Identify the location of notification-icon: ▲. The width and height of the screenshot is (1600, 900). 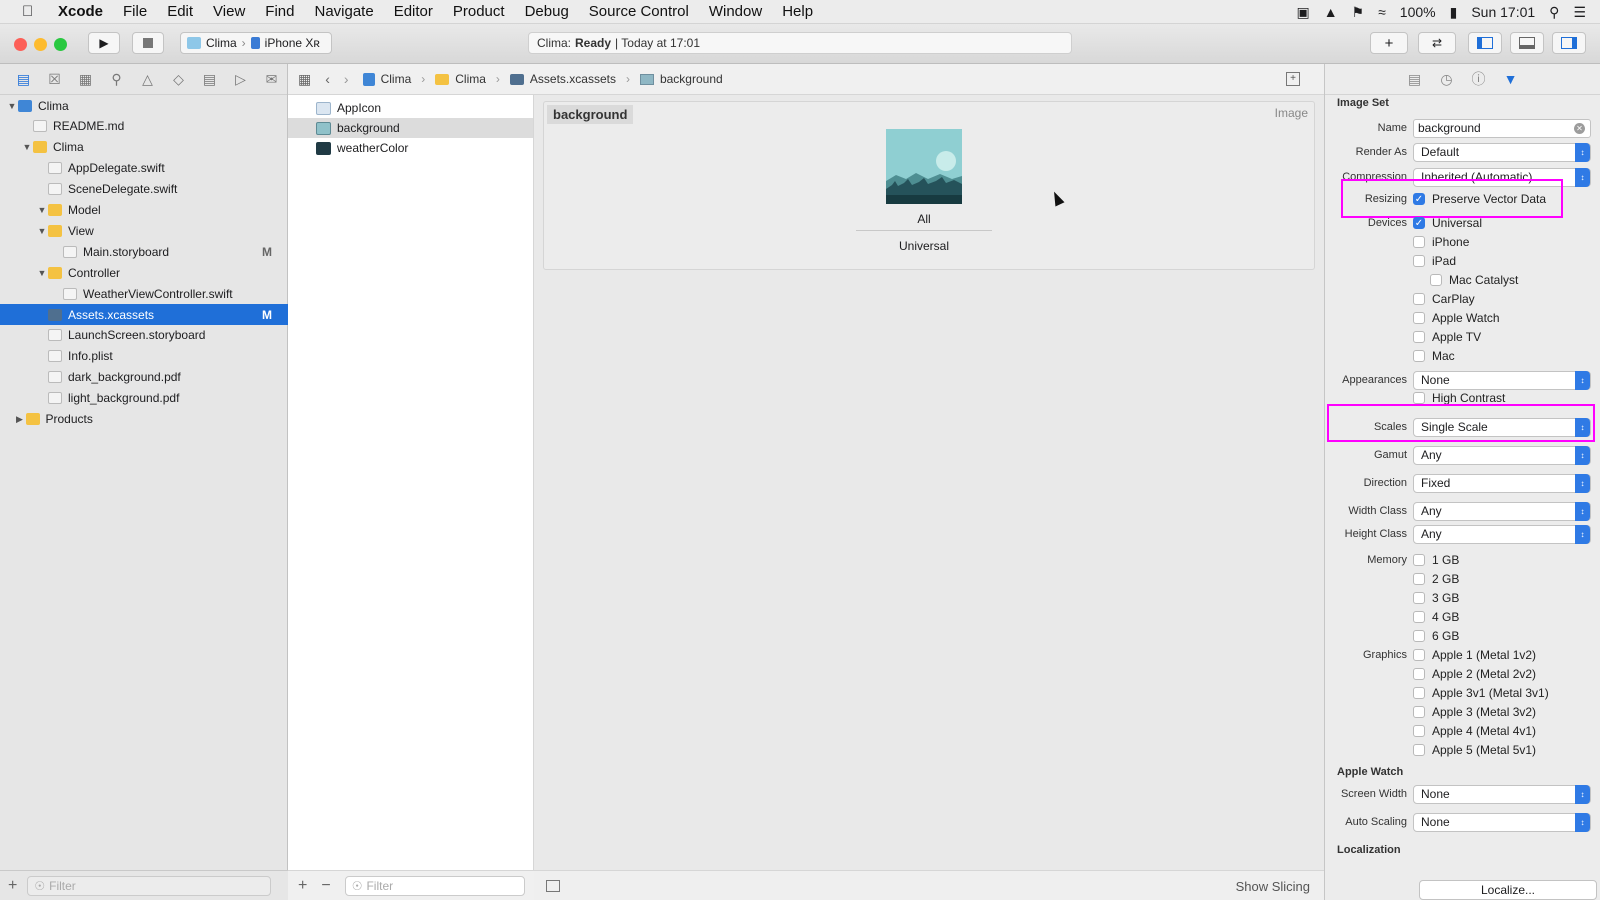
(1331, 12).